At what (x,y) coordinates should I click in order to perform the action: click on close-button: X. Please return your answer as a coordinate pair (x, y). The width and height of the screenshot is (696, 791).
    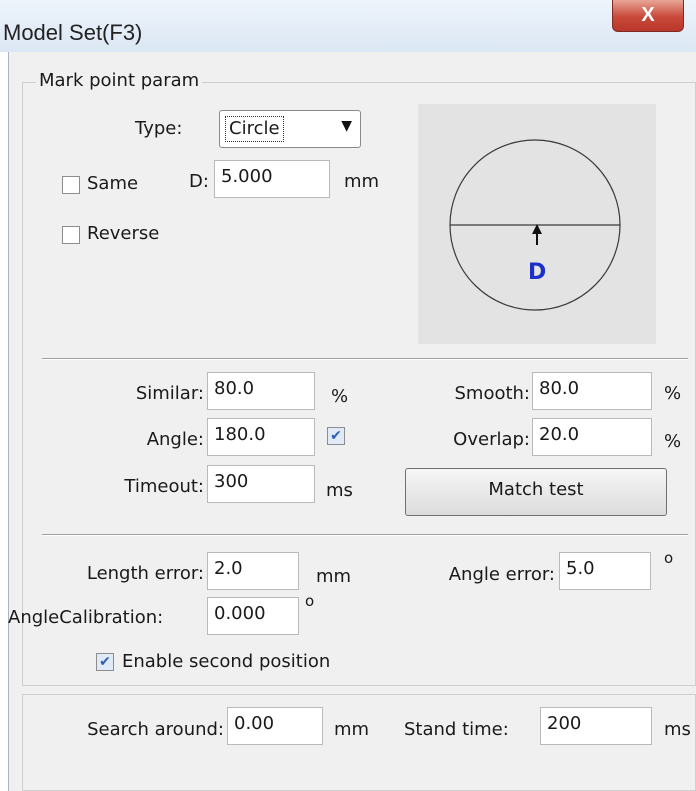
    Looking at the image, I should click on (648, 16).